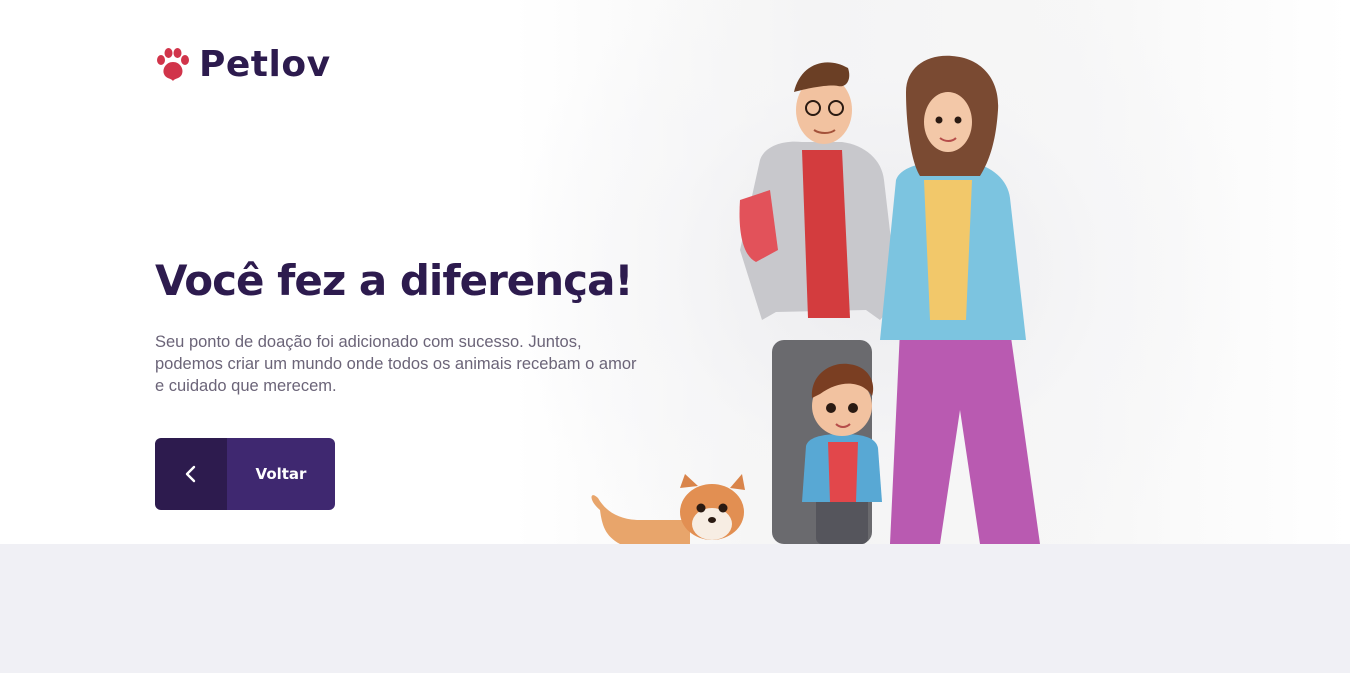 The height and width of the screenshot is (673, 1350). Describe the element at coordinates (173, 64) in the screenshot. I see `paw-icon` at that location.